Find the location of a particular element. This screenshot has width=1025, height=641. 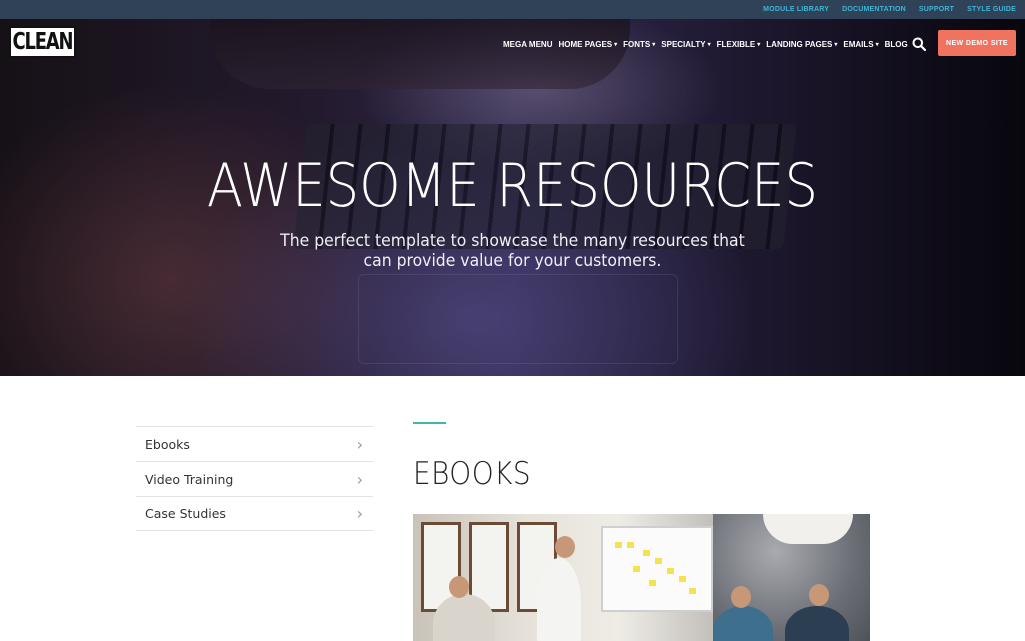

site-logo: CLEAN is located at coordinates (42, 42).